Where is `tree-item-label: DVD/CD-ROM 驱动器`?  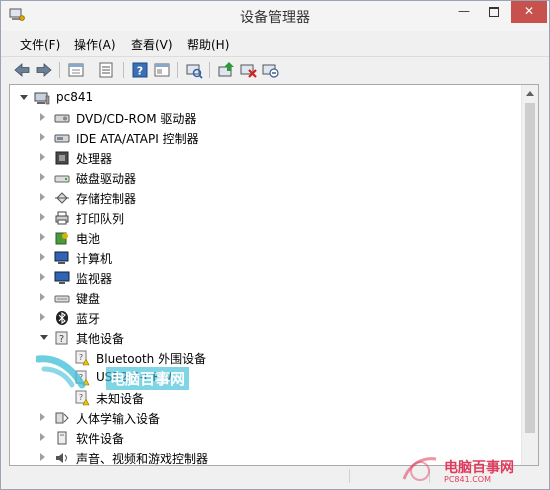
tree-item-label: DVD/CD-ROM 驱动器 is located at coordinates (136, 119).